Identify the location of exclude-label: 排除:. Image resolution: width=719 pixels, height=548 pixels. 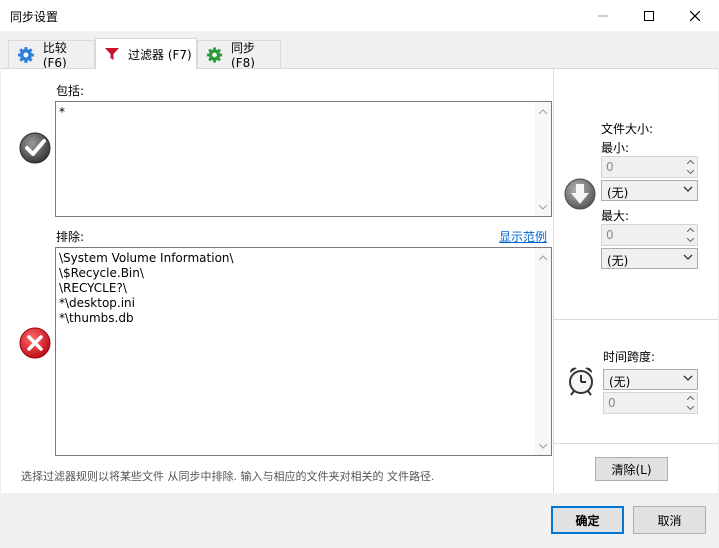
(70, 237).